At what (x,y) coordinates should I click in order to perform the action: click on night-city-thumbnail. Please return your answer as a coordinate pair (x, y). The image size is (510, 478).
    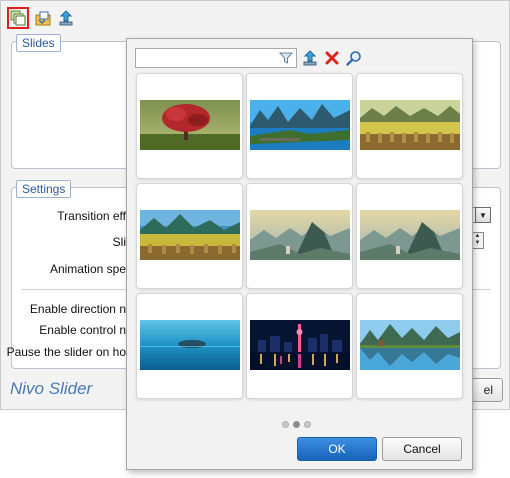
    Looking at the image, I should click on (300, 345).